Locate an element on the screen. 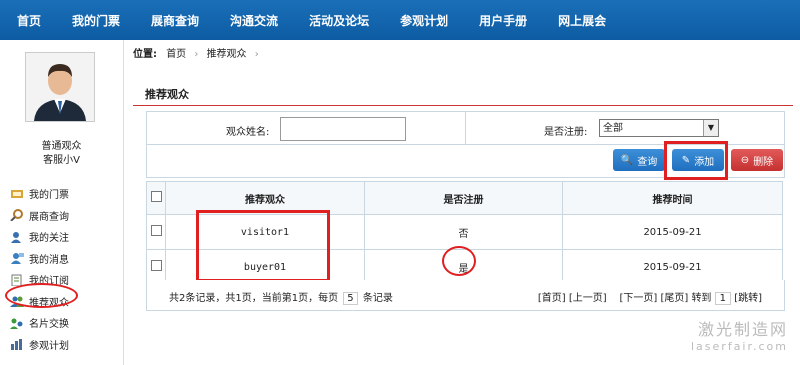 The image size is (800, 365). sidebar-item-my-follows: 我的关注 is located at coordinates (65, 237).